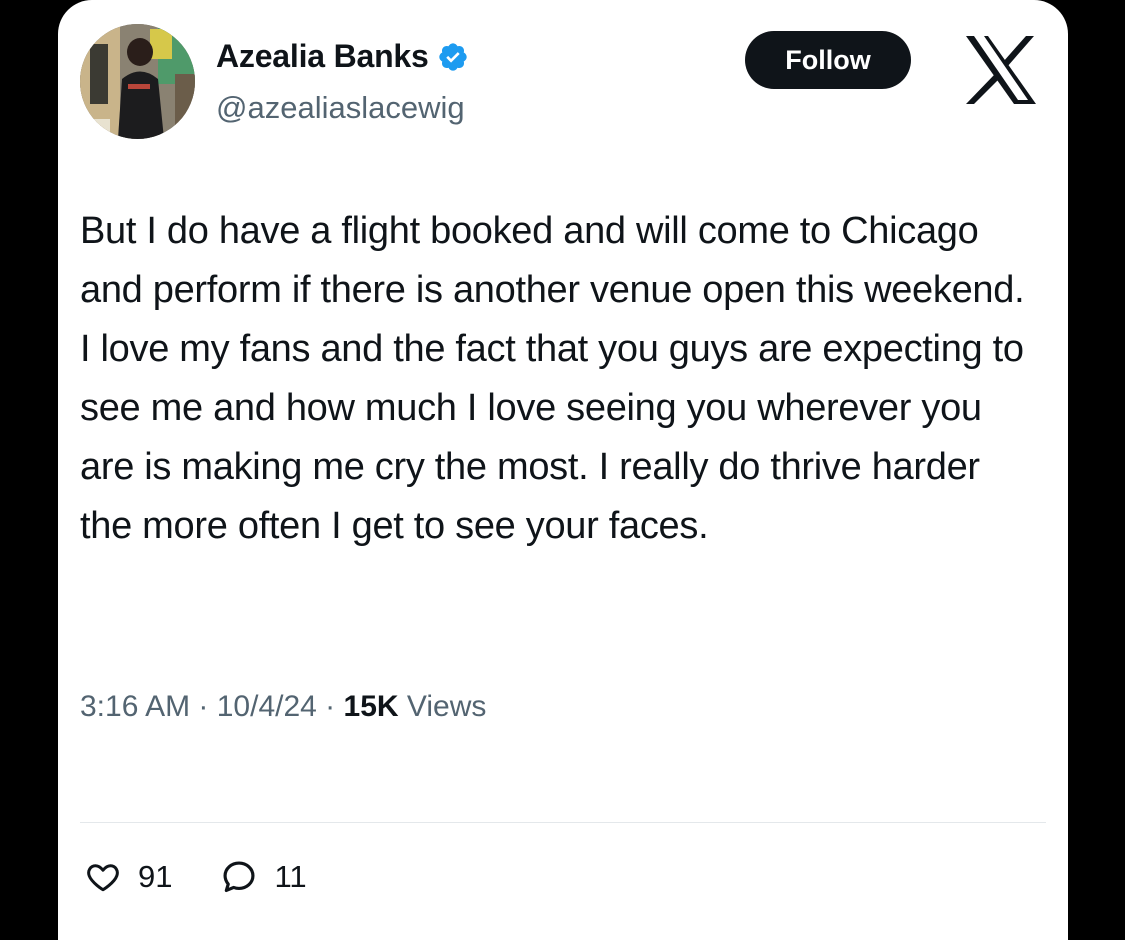 Image resolution: width=1125 pixels, height=940 pixels. I want to click on verified-badge-icon, so click(453, 57).